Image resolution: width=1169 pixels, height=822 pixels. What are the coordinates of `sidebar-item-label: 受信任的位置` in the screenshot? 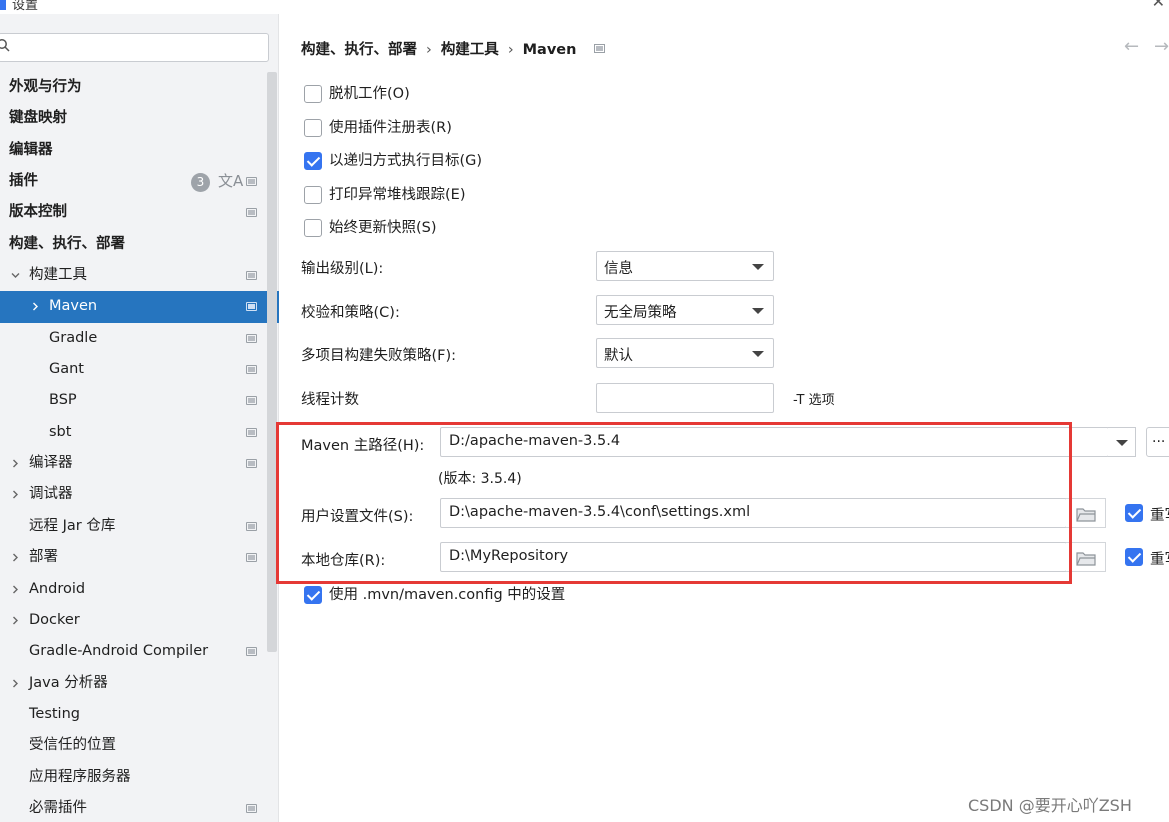 It's located at (72, 745).